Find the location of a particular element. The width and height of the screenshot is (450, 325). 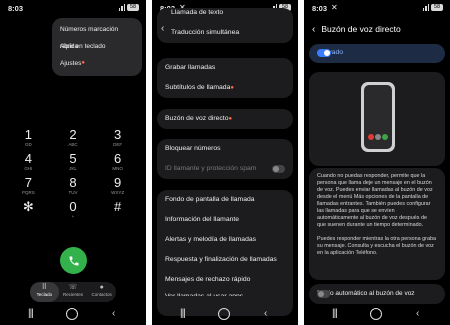

keypad-key: ✻ is located at coordinates (28, 209).